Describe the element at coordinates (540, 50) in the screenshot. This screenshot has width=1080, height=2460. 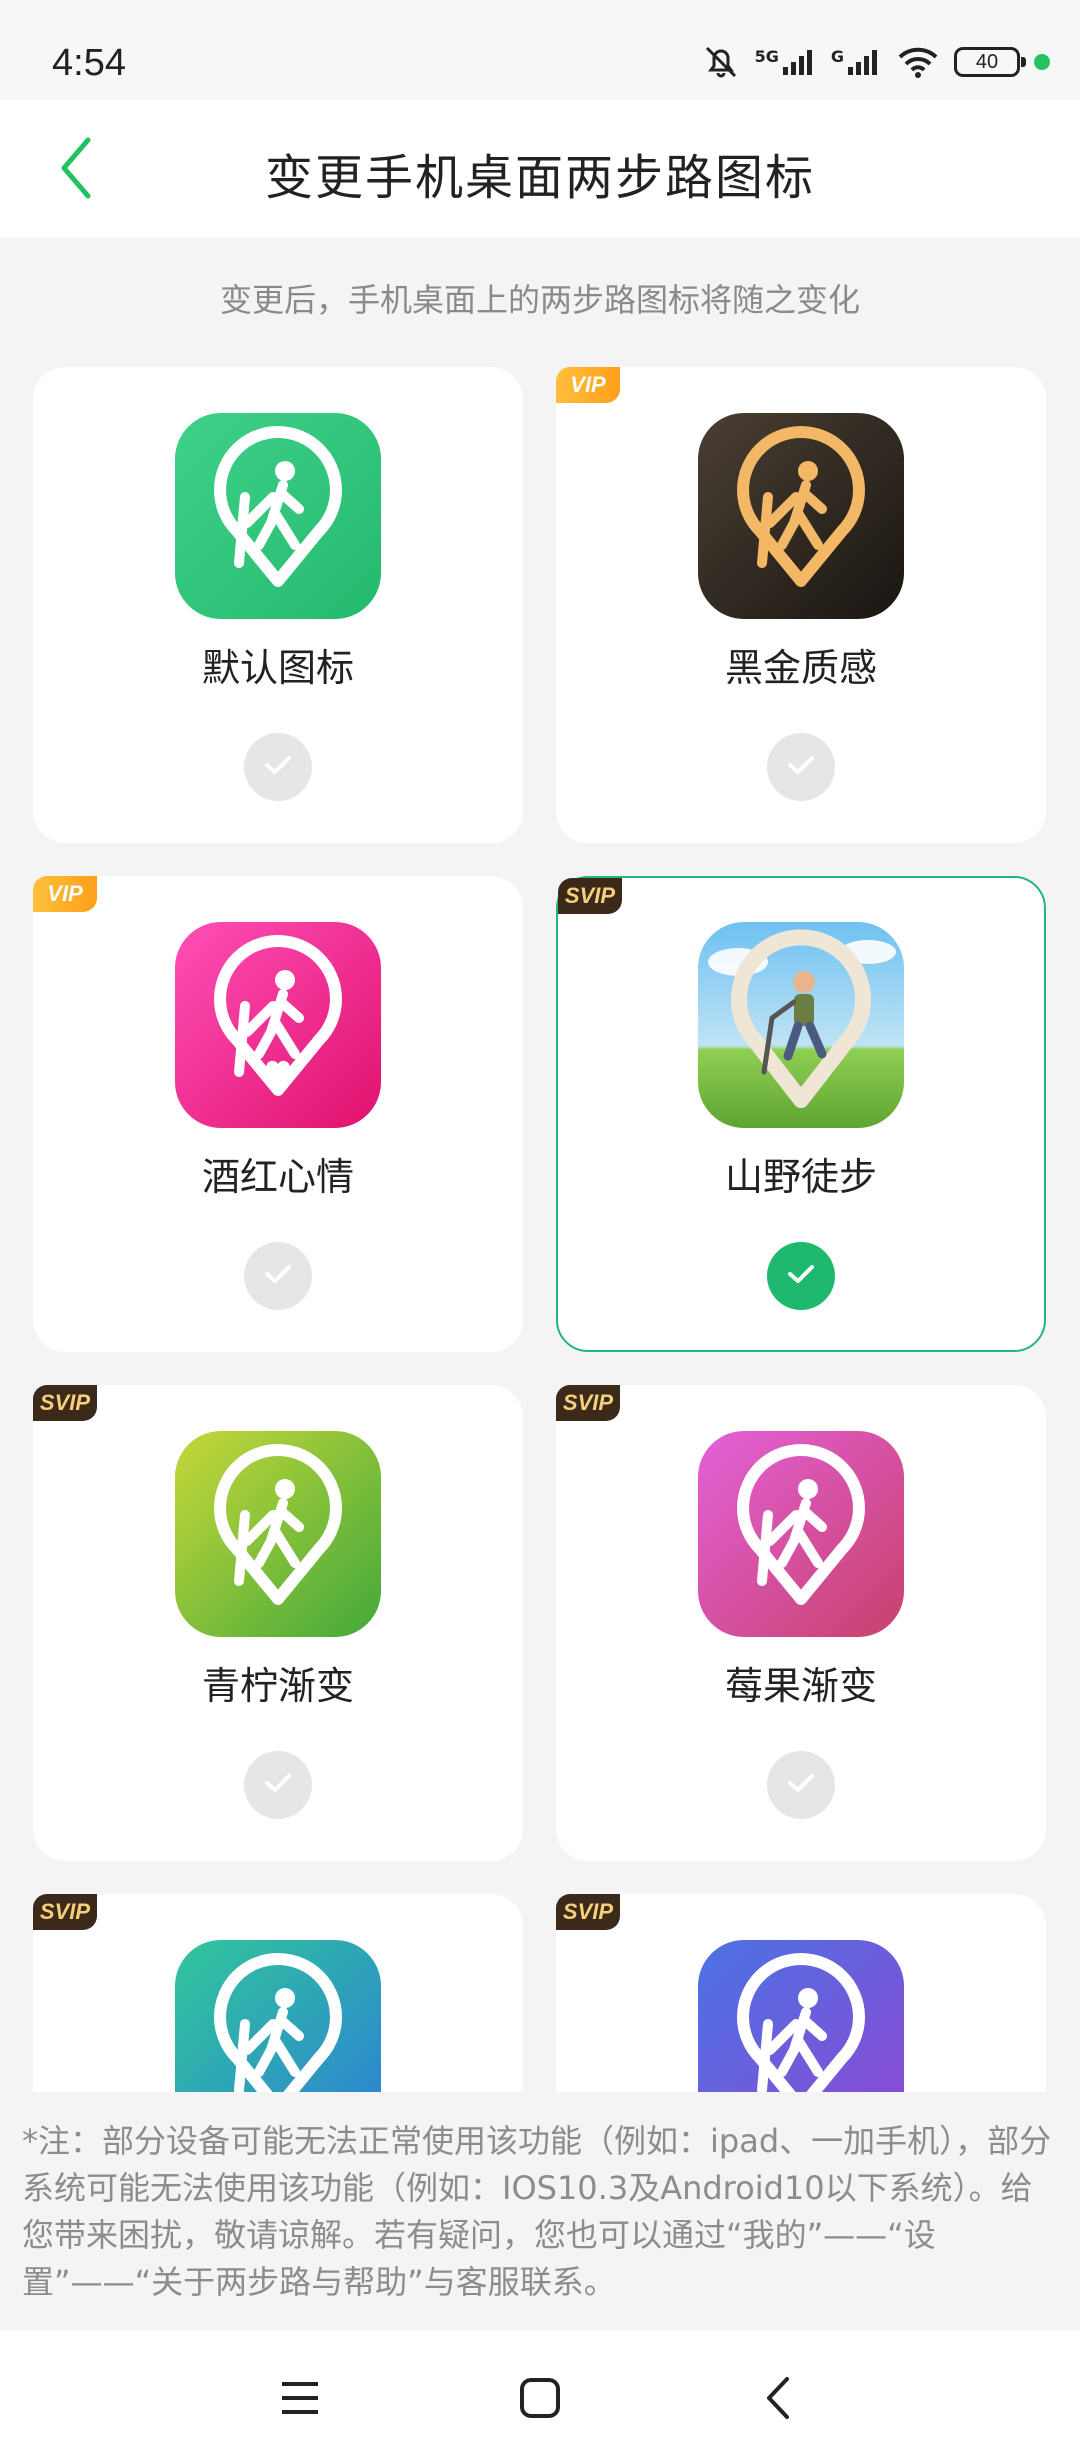
I see `status-bar: 4:54 5G G 40` at that location.